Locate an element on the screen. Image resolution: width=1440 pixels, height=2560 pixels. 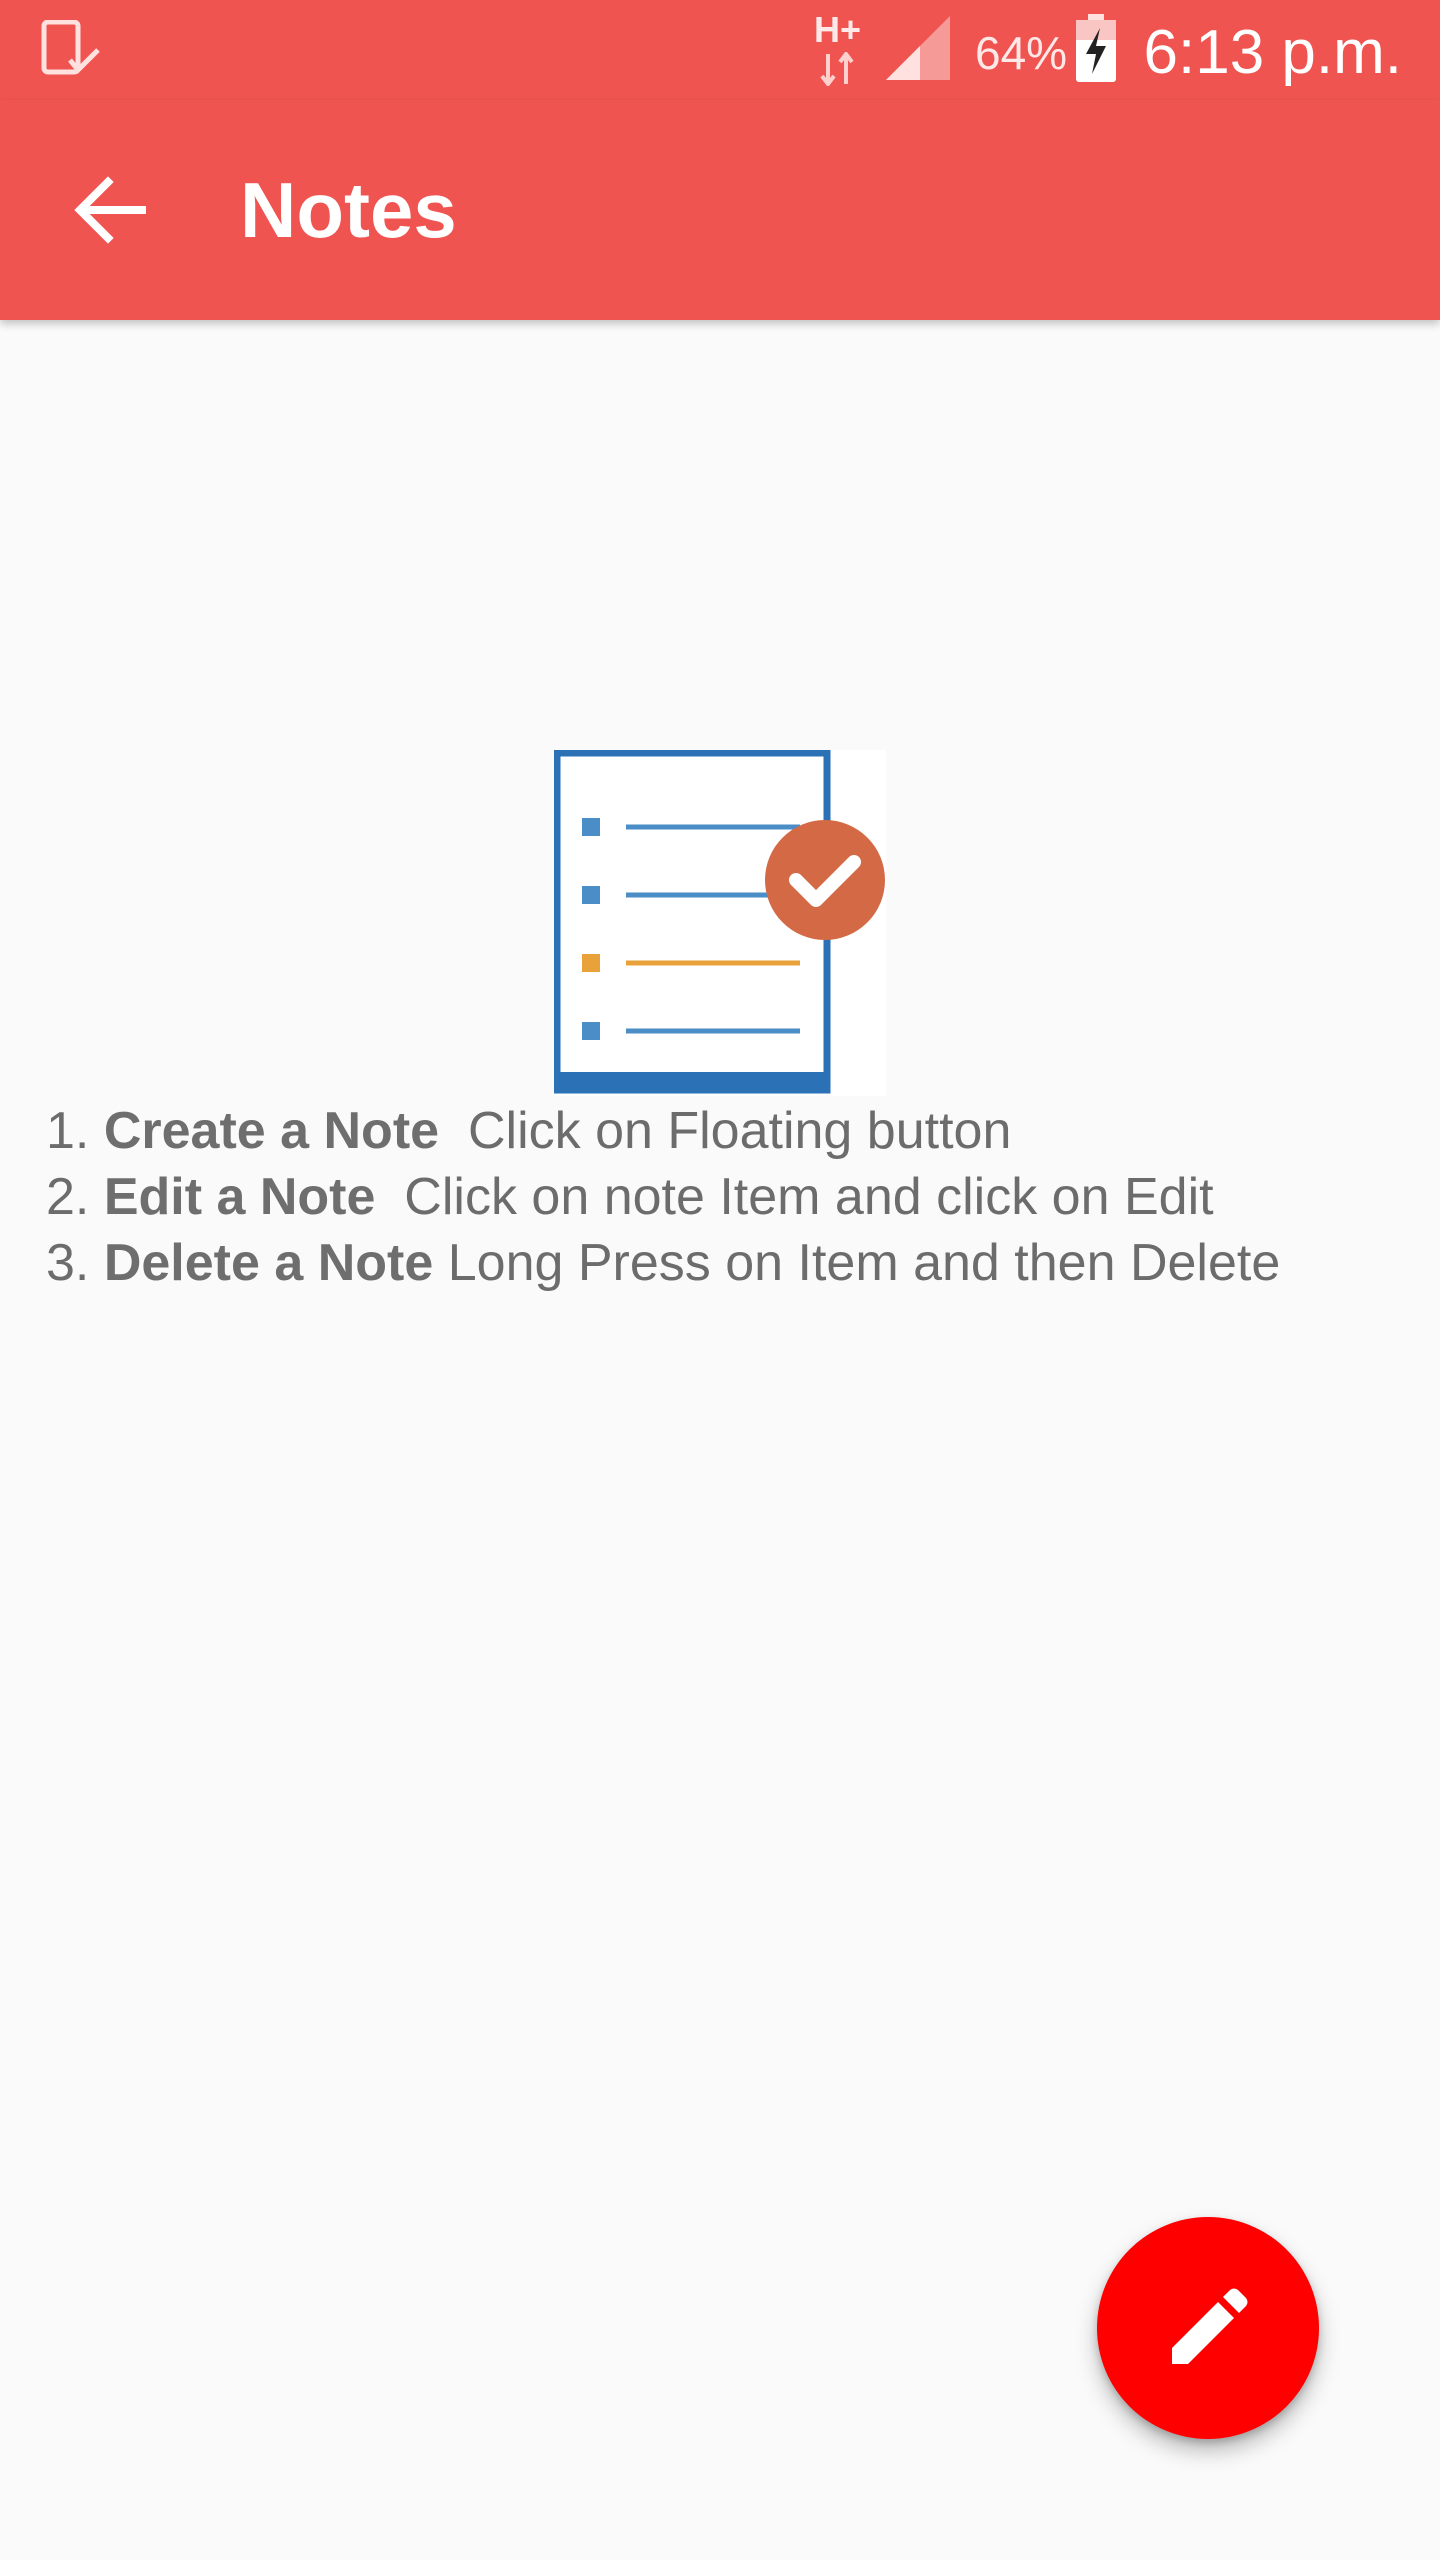
checklist-icon is located at coordinates (720, 923).